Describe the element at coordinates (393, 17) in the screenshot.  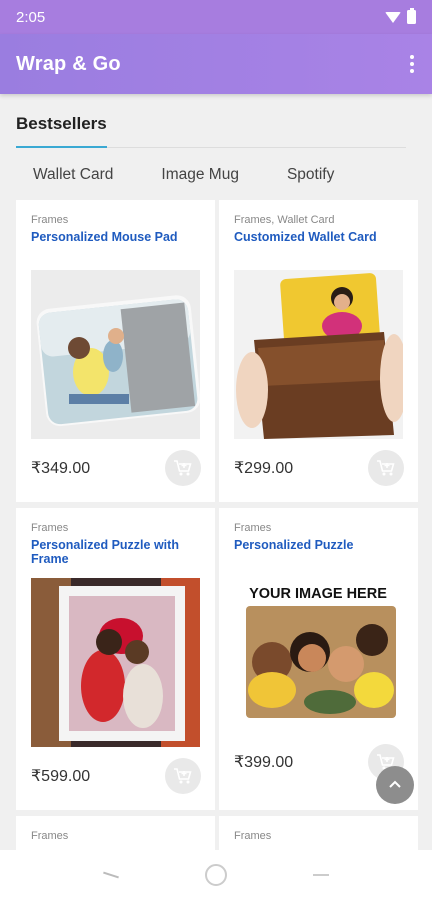
I see `wifi-icon` at that location.